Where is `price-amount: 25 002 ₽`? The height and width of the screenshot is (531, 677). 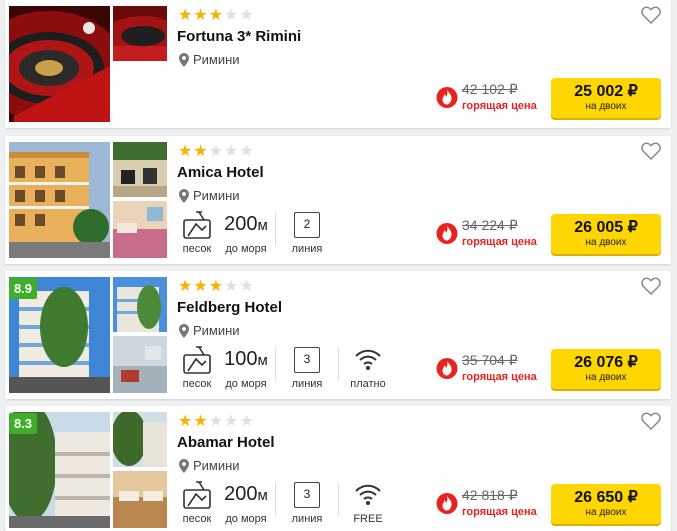 price-amount: 25 002 ₽ is located at coordinates (606, 91).